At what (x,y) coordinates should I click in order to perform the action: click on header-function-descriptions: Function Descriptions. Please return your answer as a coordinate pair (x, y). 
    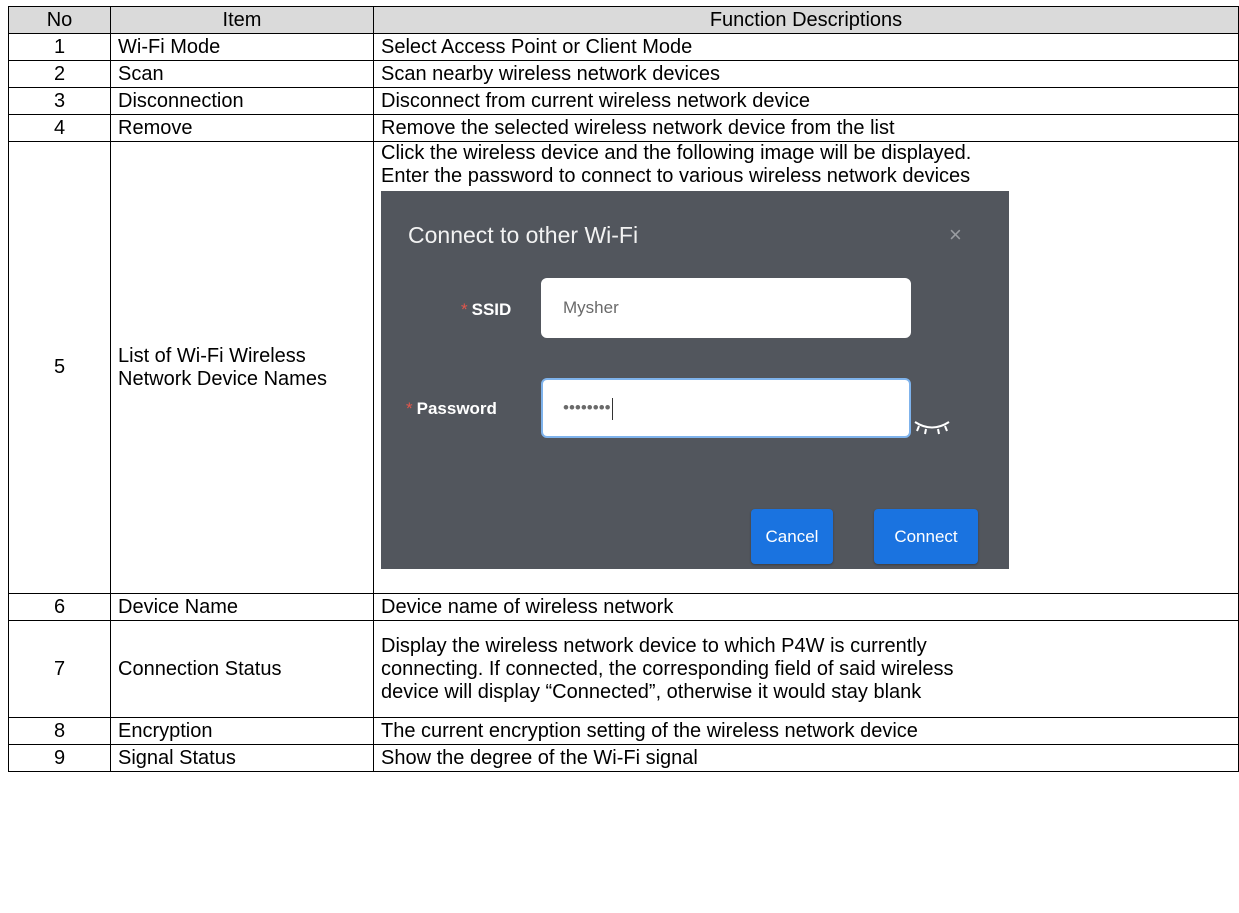
    Looking at the image, I should click on (806, 20).